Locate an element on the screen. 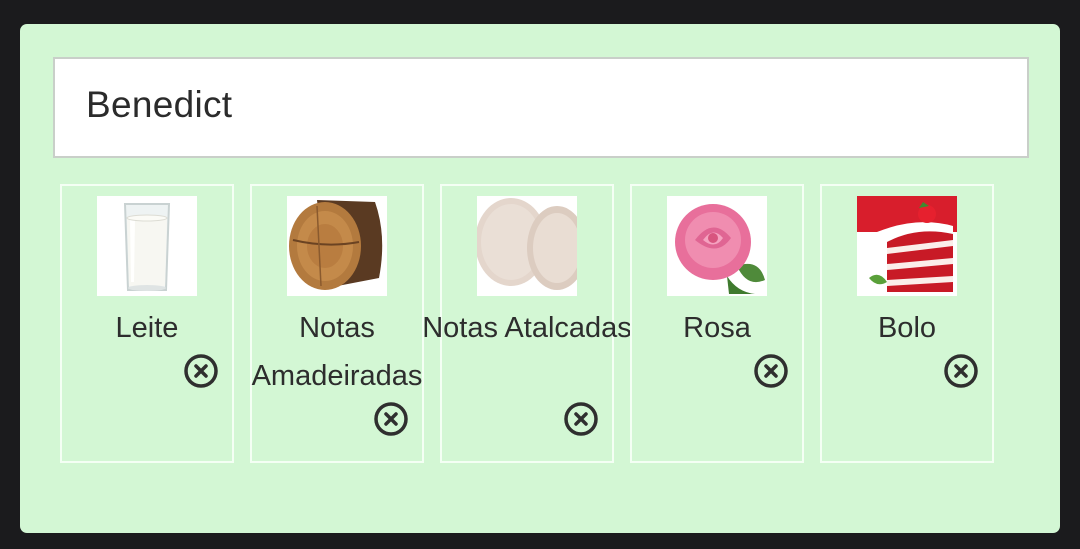 The height and width of the screenshot is (549, 1080). item-card-notas-atalcadas: Notas Atalcadas is located at coordinates (527, 323).